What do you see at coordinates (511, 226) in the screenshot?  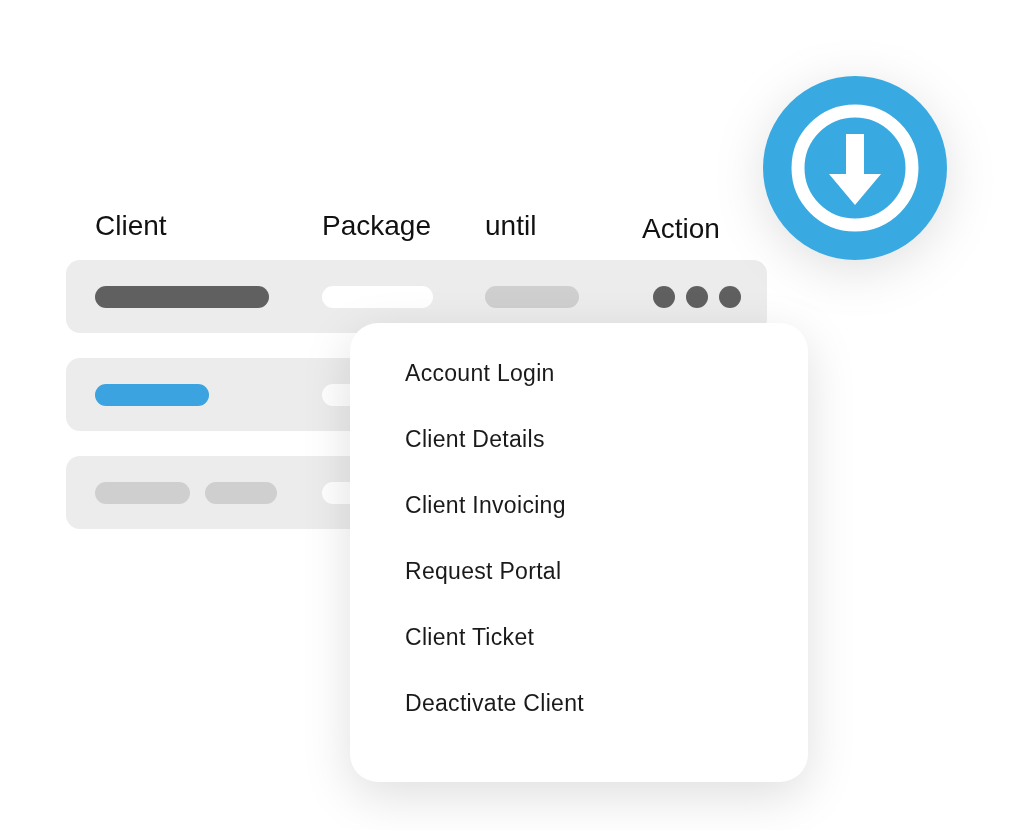 I see `column-header: until` at bounding box center [511, 226].